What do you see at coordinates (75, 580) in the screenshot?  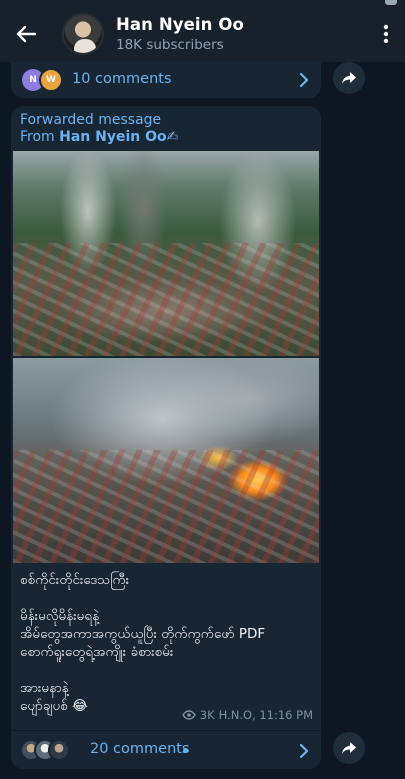 I see `post-text-line: စစ်ကိုင်းတိုင်းဒေသကြီး` at bounding box center [75, 580].